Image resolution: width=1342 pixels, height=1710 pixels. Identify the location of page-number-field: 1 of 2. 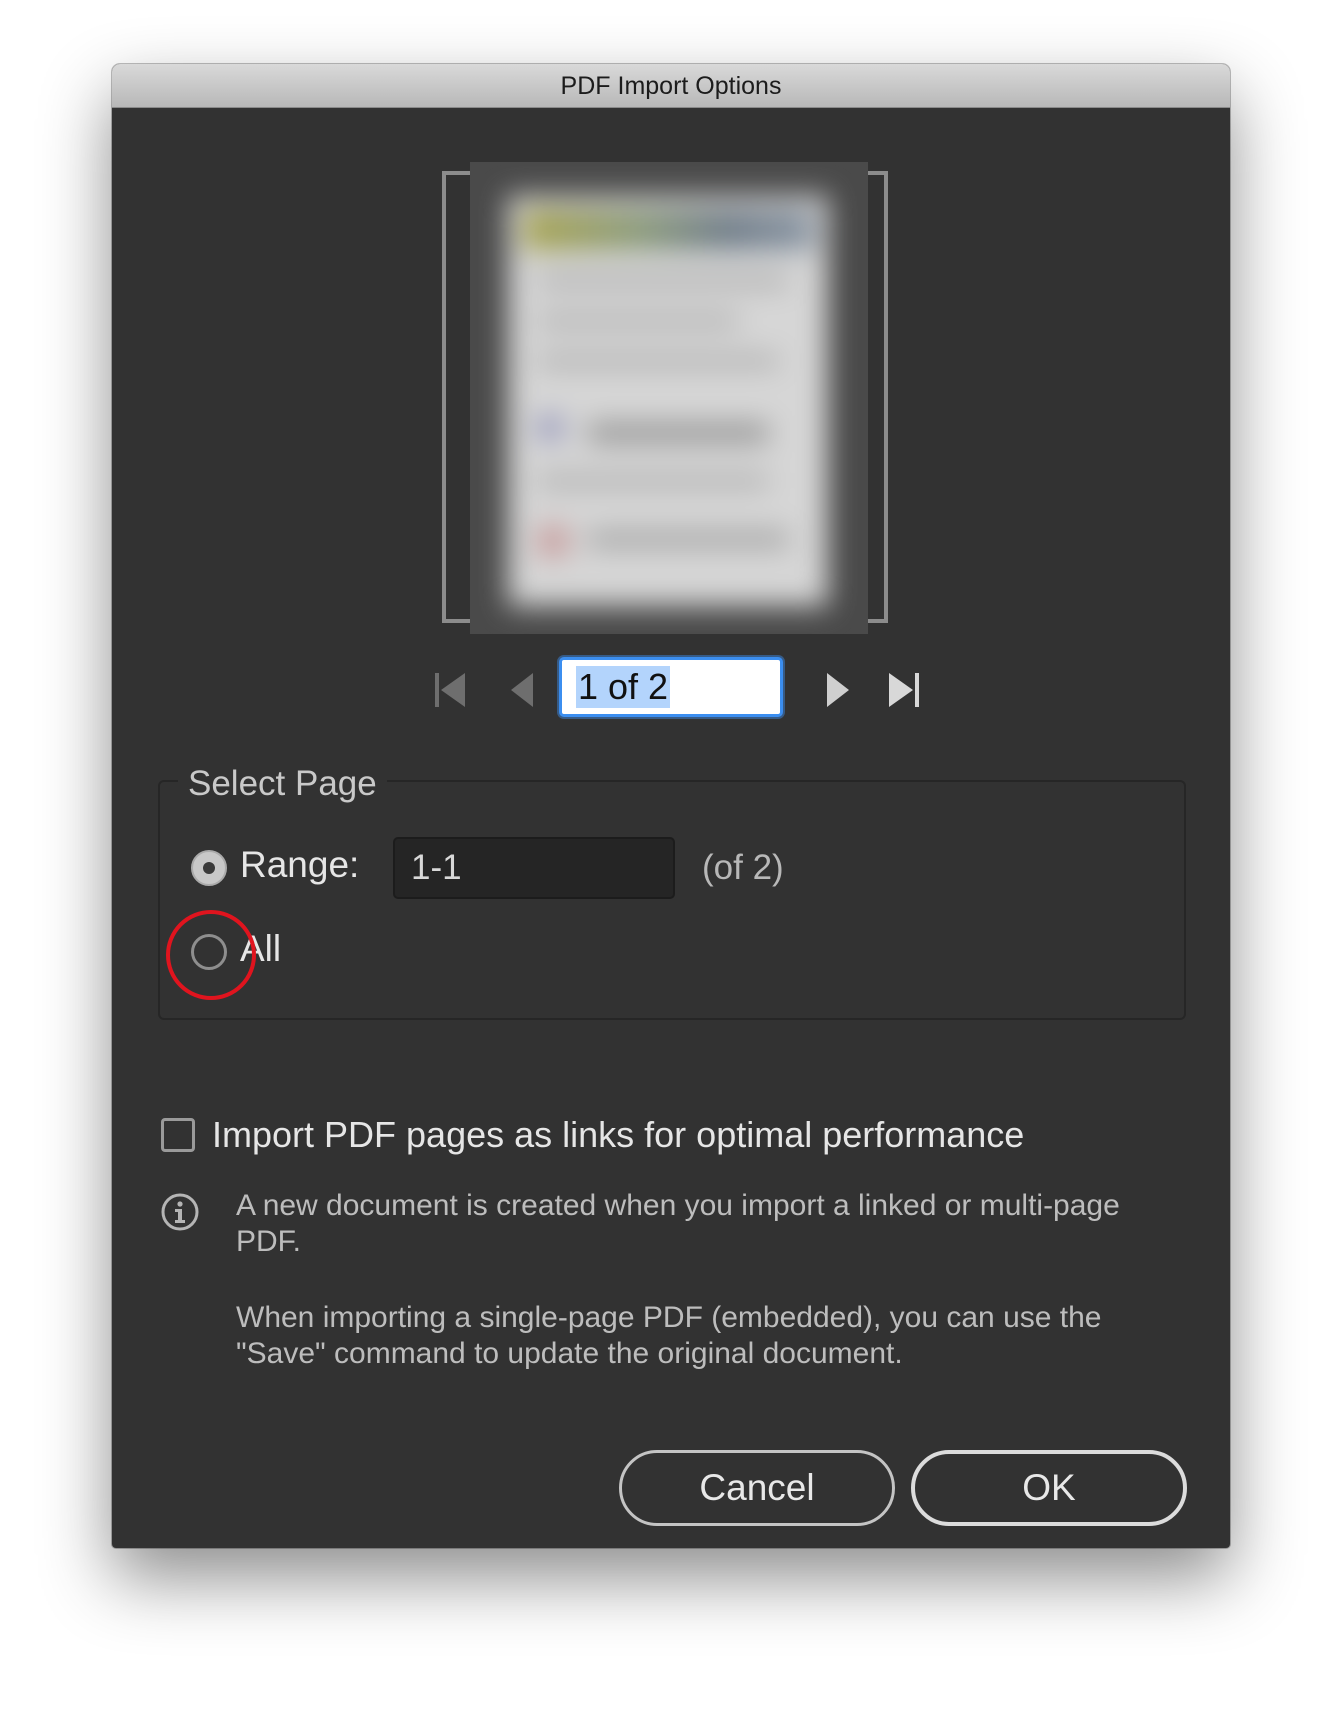
(671, 687).